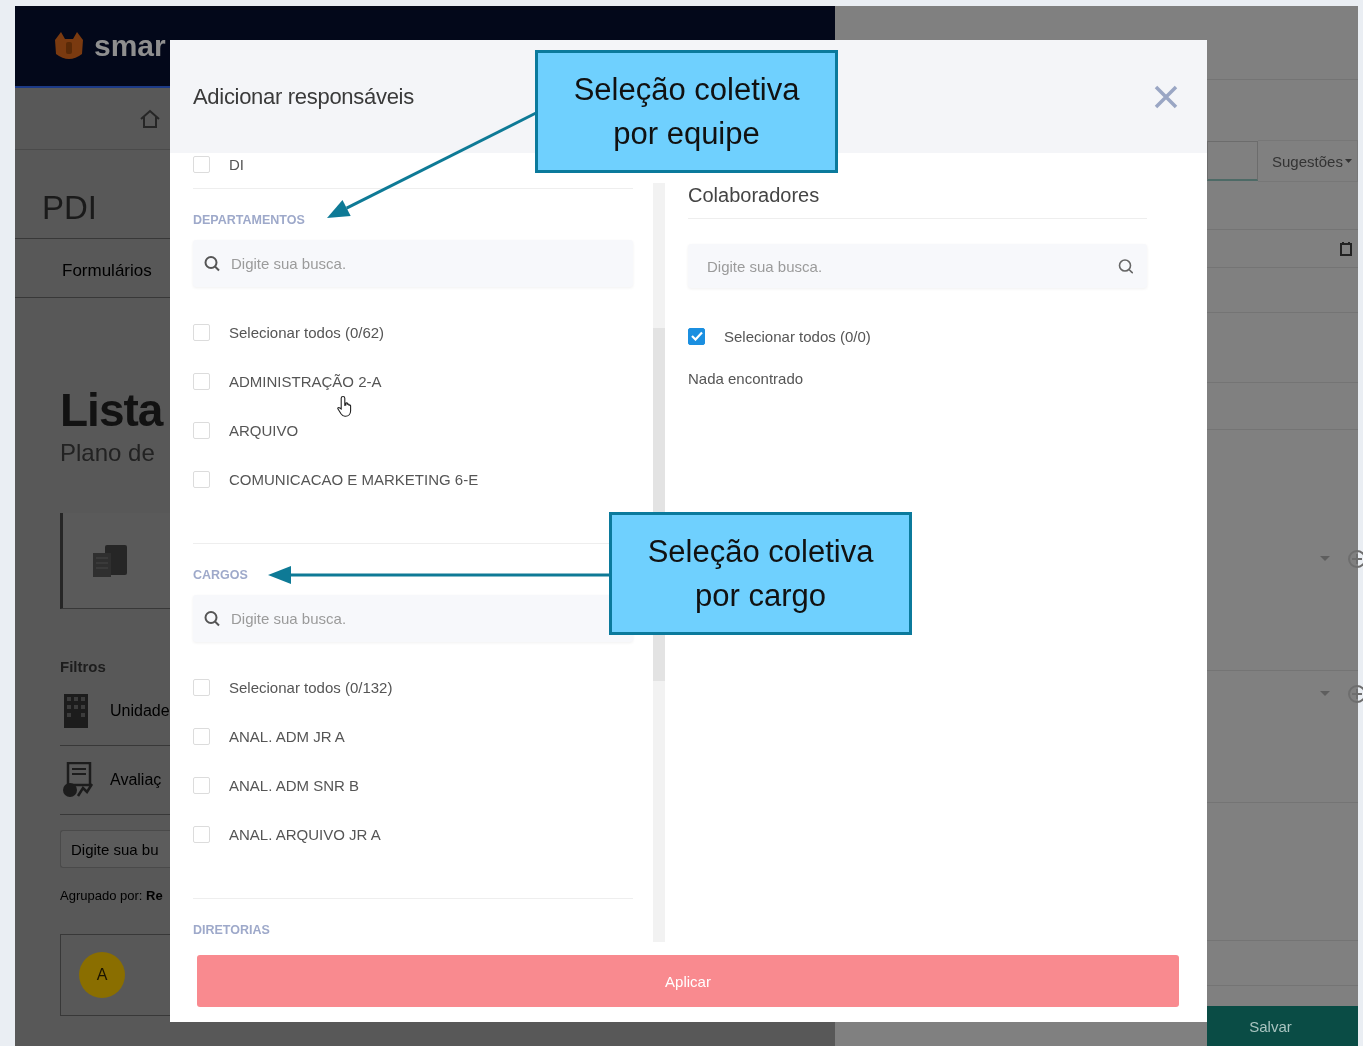  I want to click on column-heading: Colaboradores, so click(917, 201).